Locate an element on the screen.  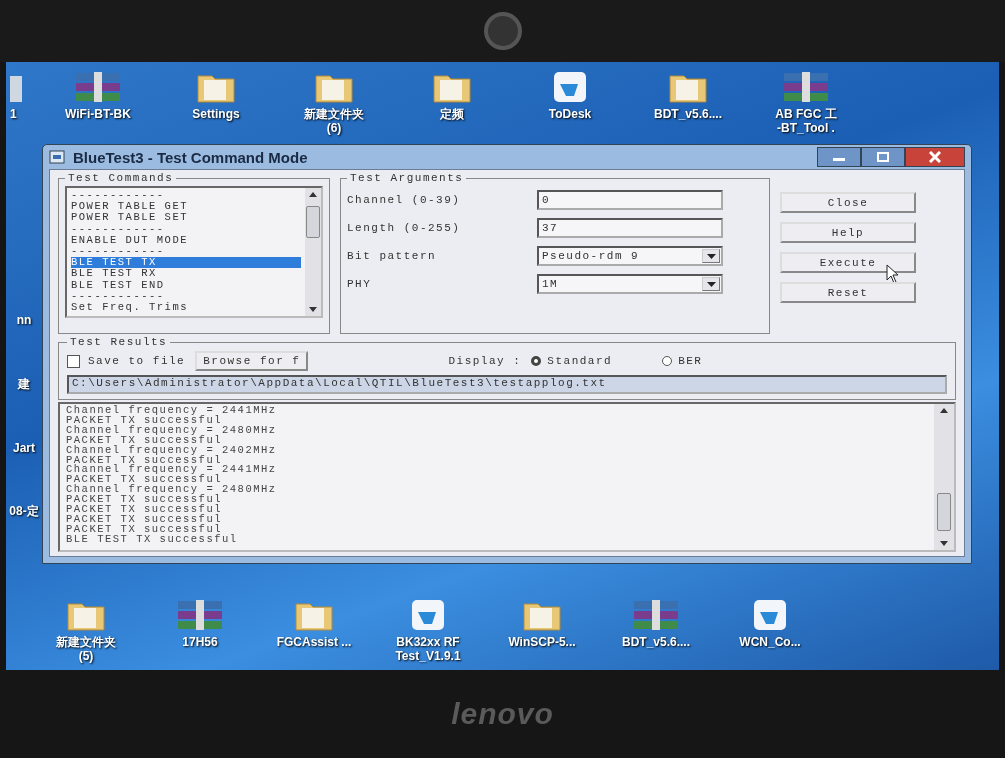
desktop-icon-label: Jart is located at coordinates (24, 448).